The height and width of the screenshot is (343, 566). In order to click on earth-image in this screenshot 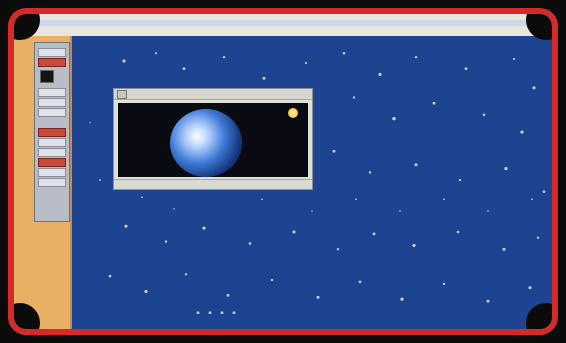, I will do `click(213, 140)`.